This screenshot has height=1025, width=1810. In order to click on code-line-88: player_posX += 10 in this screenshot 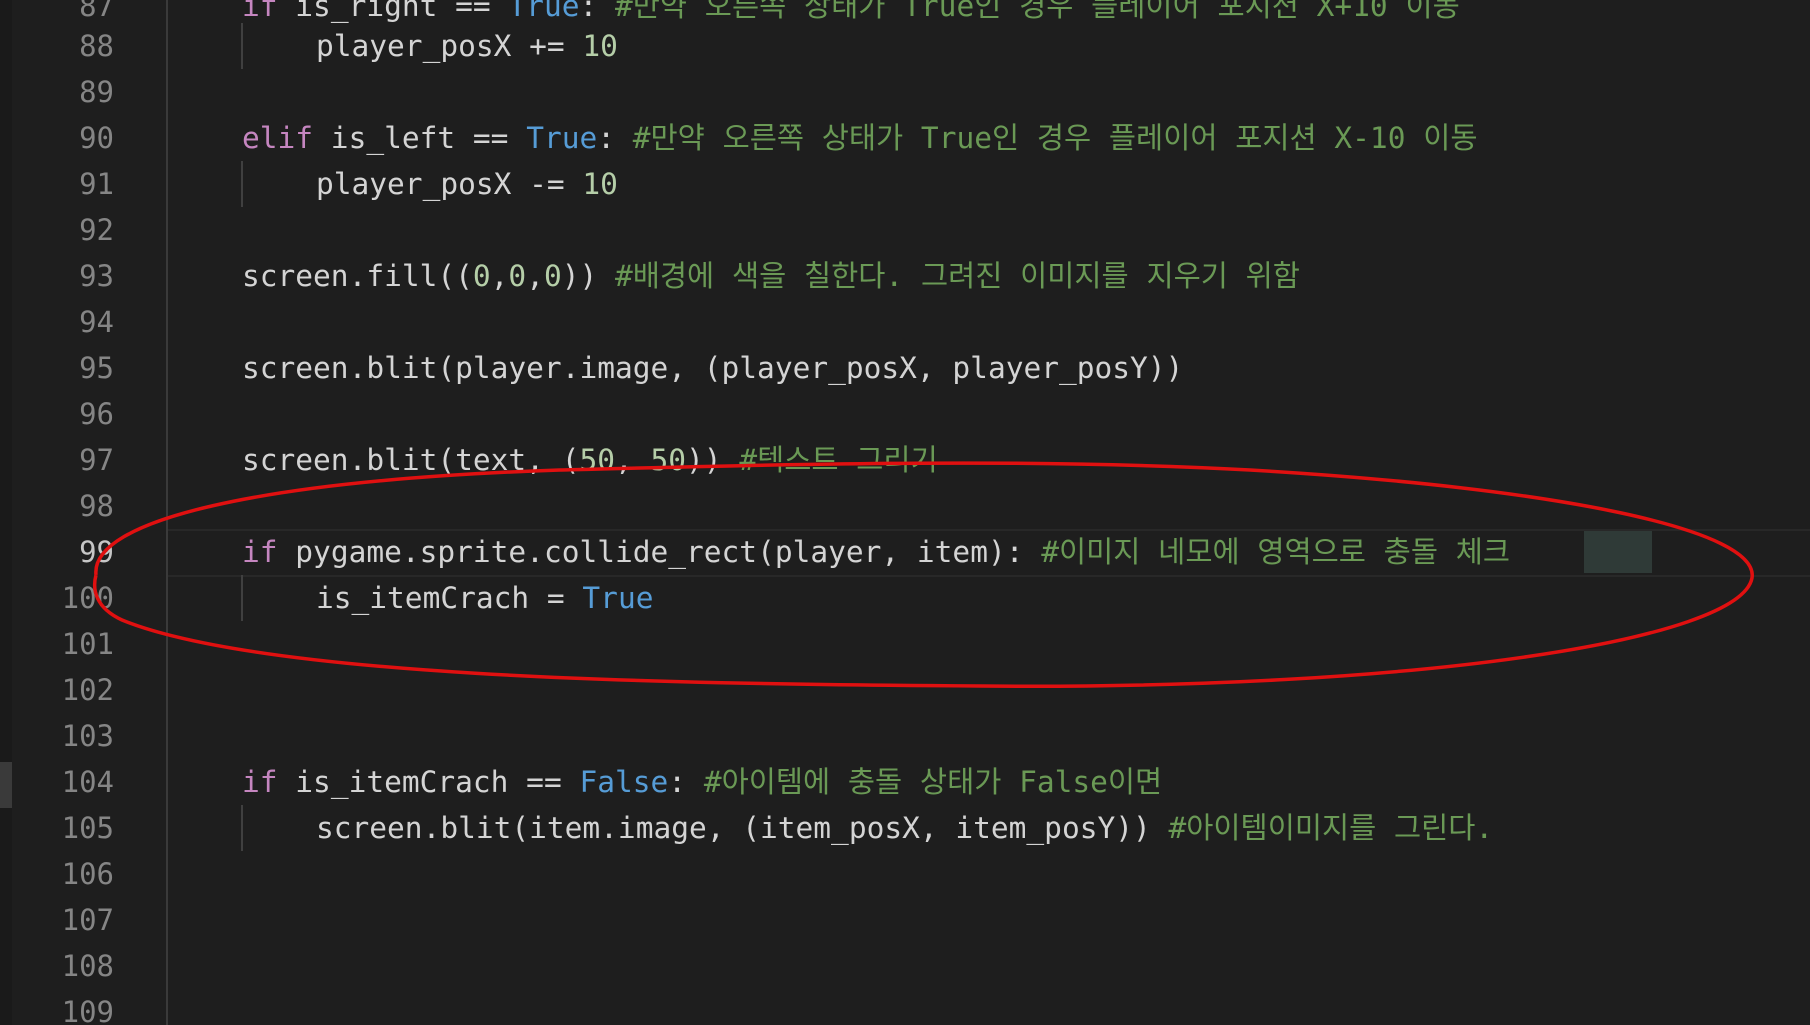, I will do `click(430, 46)`.